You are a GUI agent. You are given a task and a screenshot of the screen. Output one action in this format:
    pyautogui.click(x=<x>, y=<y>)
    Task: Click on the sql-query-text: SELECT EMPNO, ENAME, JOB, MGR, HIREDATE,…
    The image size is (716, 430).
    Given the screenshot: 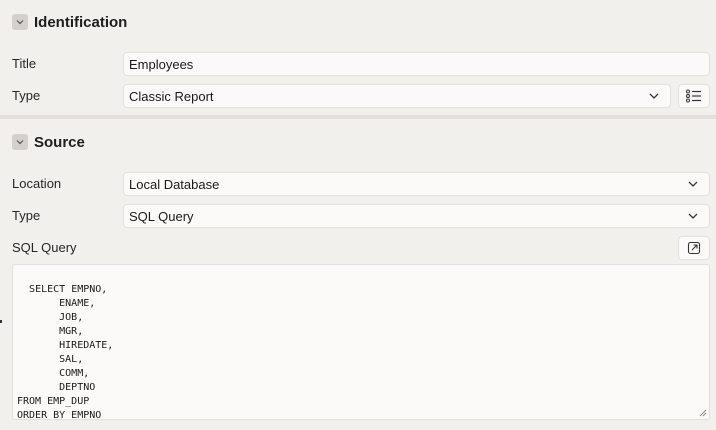 What is the action you would take?
    pyautogui.click(x=65, y=352)
    